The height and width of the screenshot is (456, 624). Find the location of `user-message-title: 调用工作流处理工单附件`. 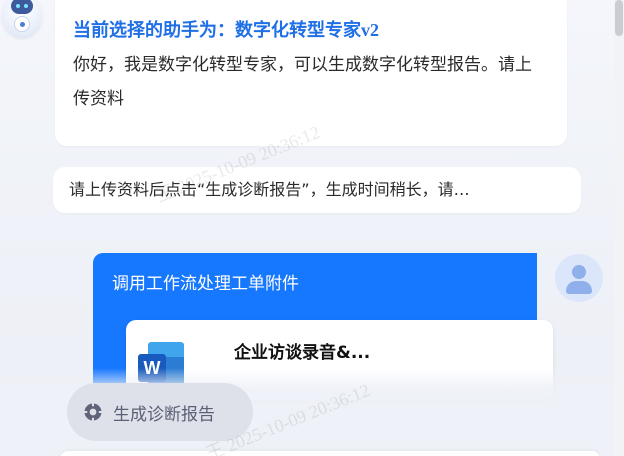

user-message-title: 调用工作流处理工单附件 is located at coordinates (205, 284).